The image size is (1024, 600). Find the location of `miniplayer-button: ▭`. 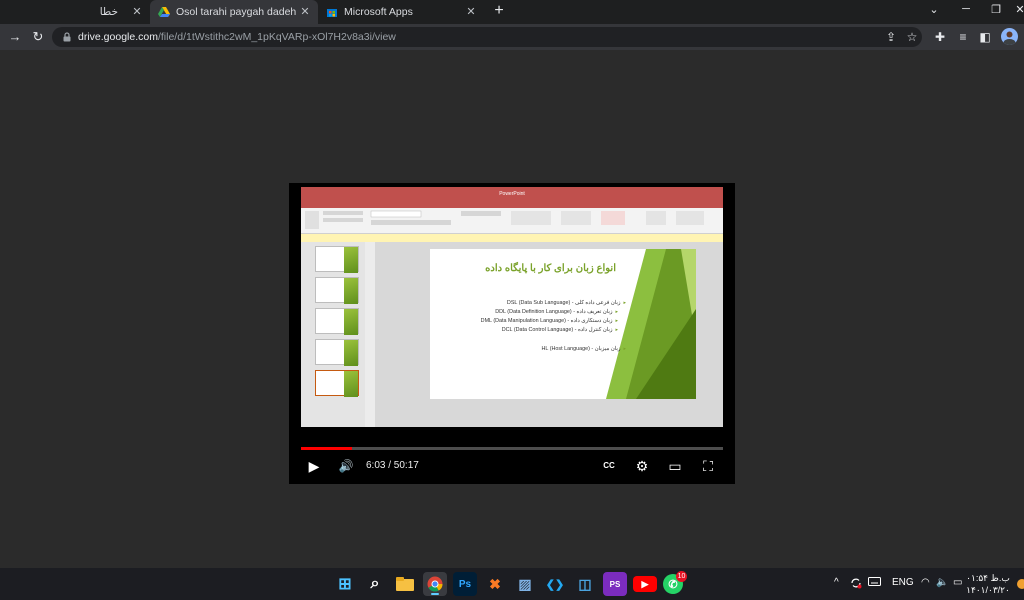

miniplayer-button: ▭ is located at coordinates (675, 466).